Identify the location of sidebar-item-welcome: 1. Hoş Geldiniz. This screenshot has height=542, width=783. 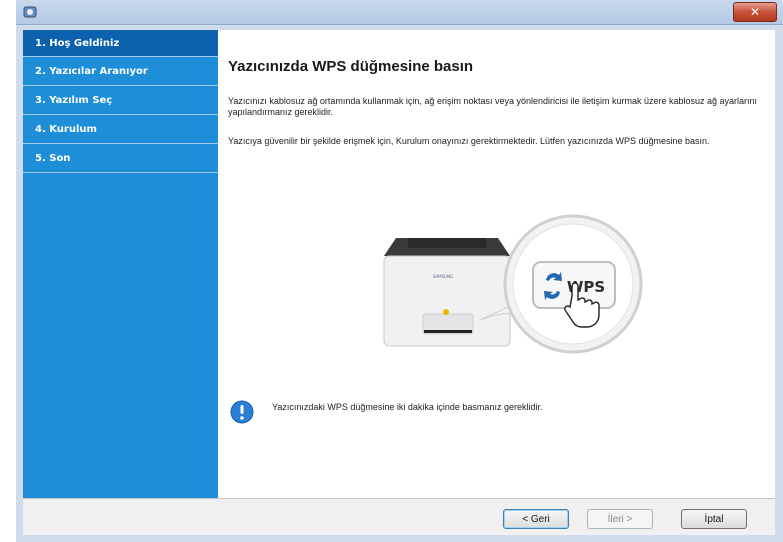
(120, 43).